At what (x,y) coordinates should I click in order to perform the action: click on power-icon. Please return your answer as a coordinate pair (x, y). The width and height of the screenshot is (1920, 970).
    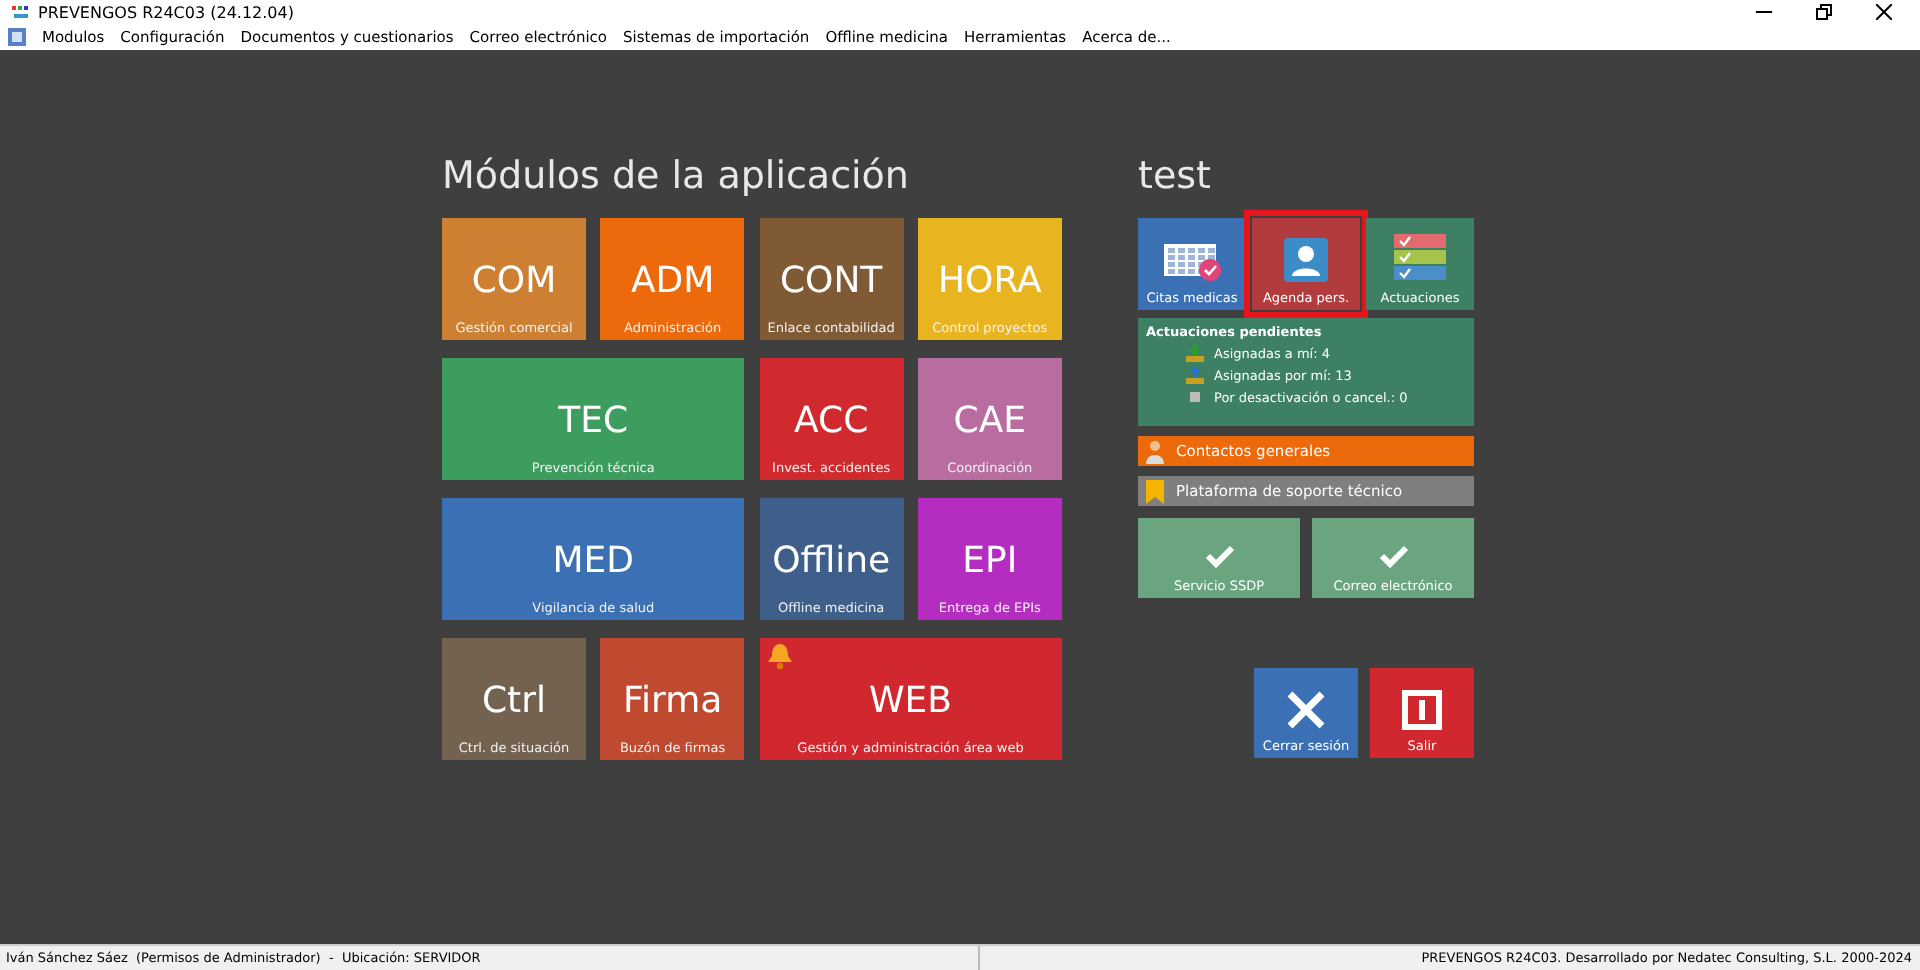
    Looking at the image, I should click on (1422, 710).